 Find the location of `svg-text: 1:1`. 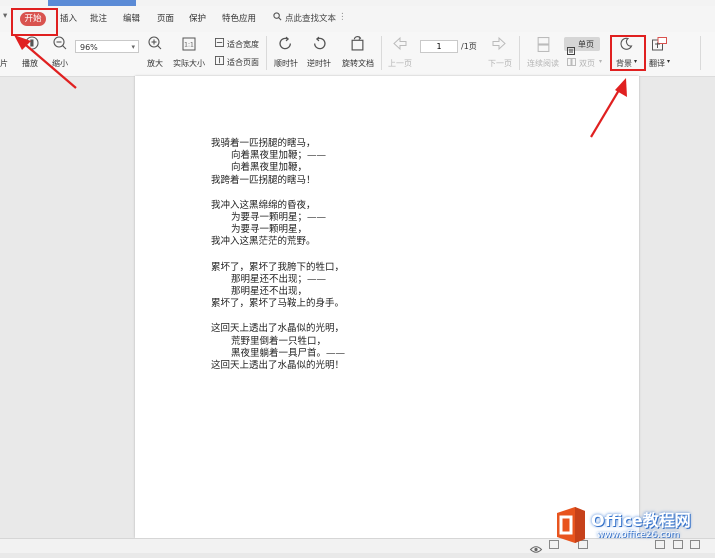

svg-text: 1:1 is located at coordinates (189, 45).